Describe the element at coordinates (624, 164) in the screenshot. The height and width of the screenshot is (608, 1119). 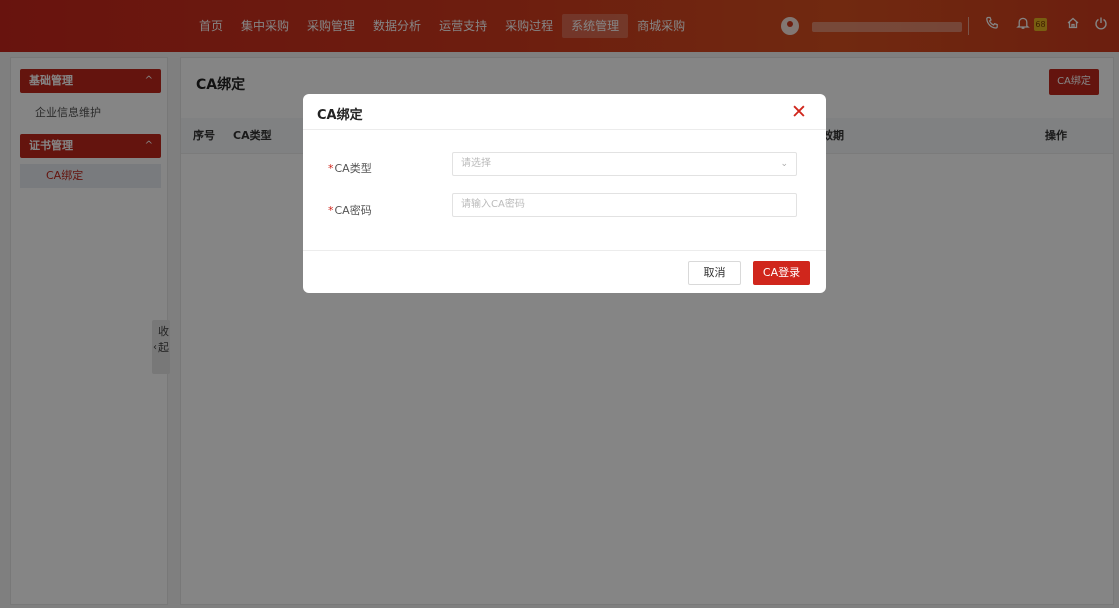
I see `ca-type-select: 请选择 ⌄` at that location.